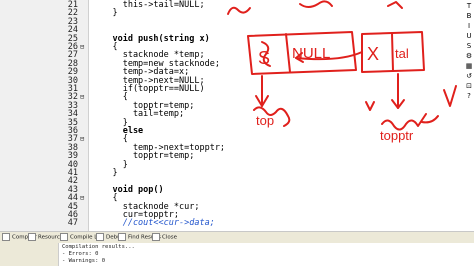 The height and width of the screenshot is (266, 474). What do you see at coordinates (84, 261) in the screenshot?
I see `log-line: - Warnings: 0` at bounding box center [84, 261].